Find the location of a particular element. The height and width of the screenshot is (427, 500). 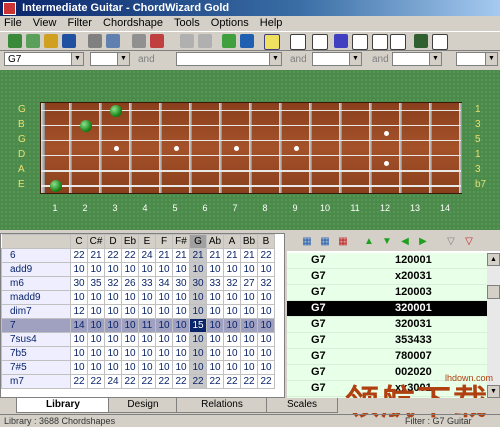

column-header-fsharp: F# is located at coordinates (181, 241).